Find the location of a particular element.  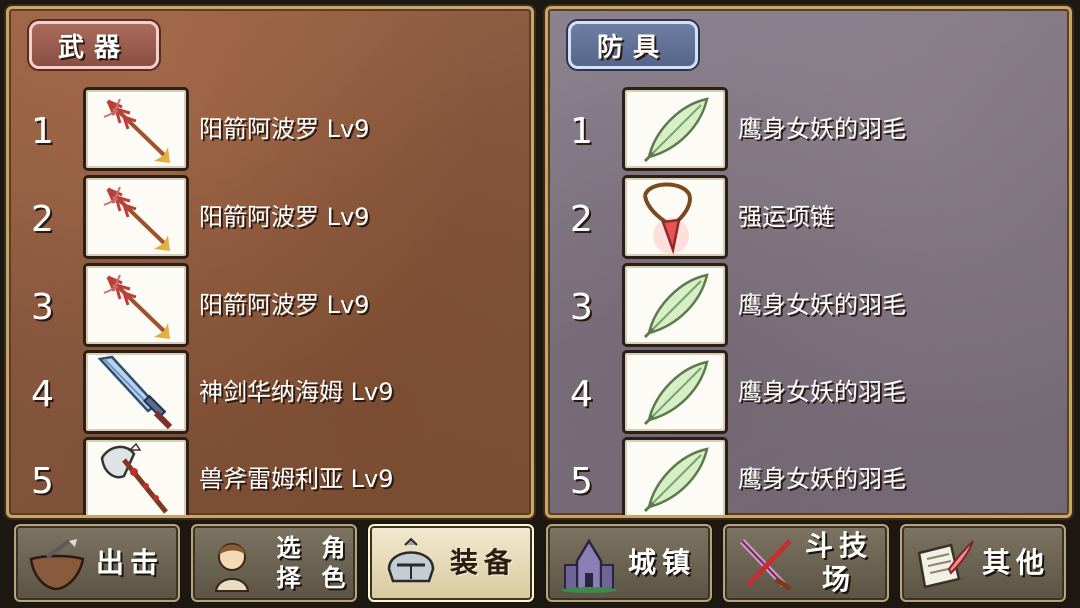

arena-button: 斗技场 is located at coordinates (806, 563).